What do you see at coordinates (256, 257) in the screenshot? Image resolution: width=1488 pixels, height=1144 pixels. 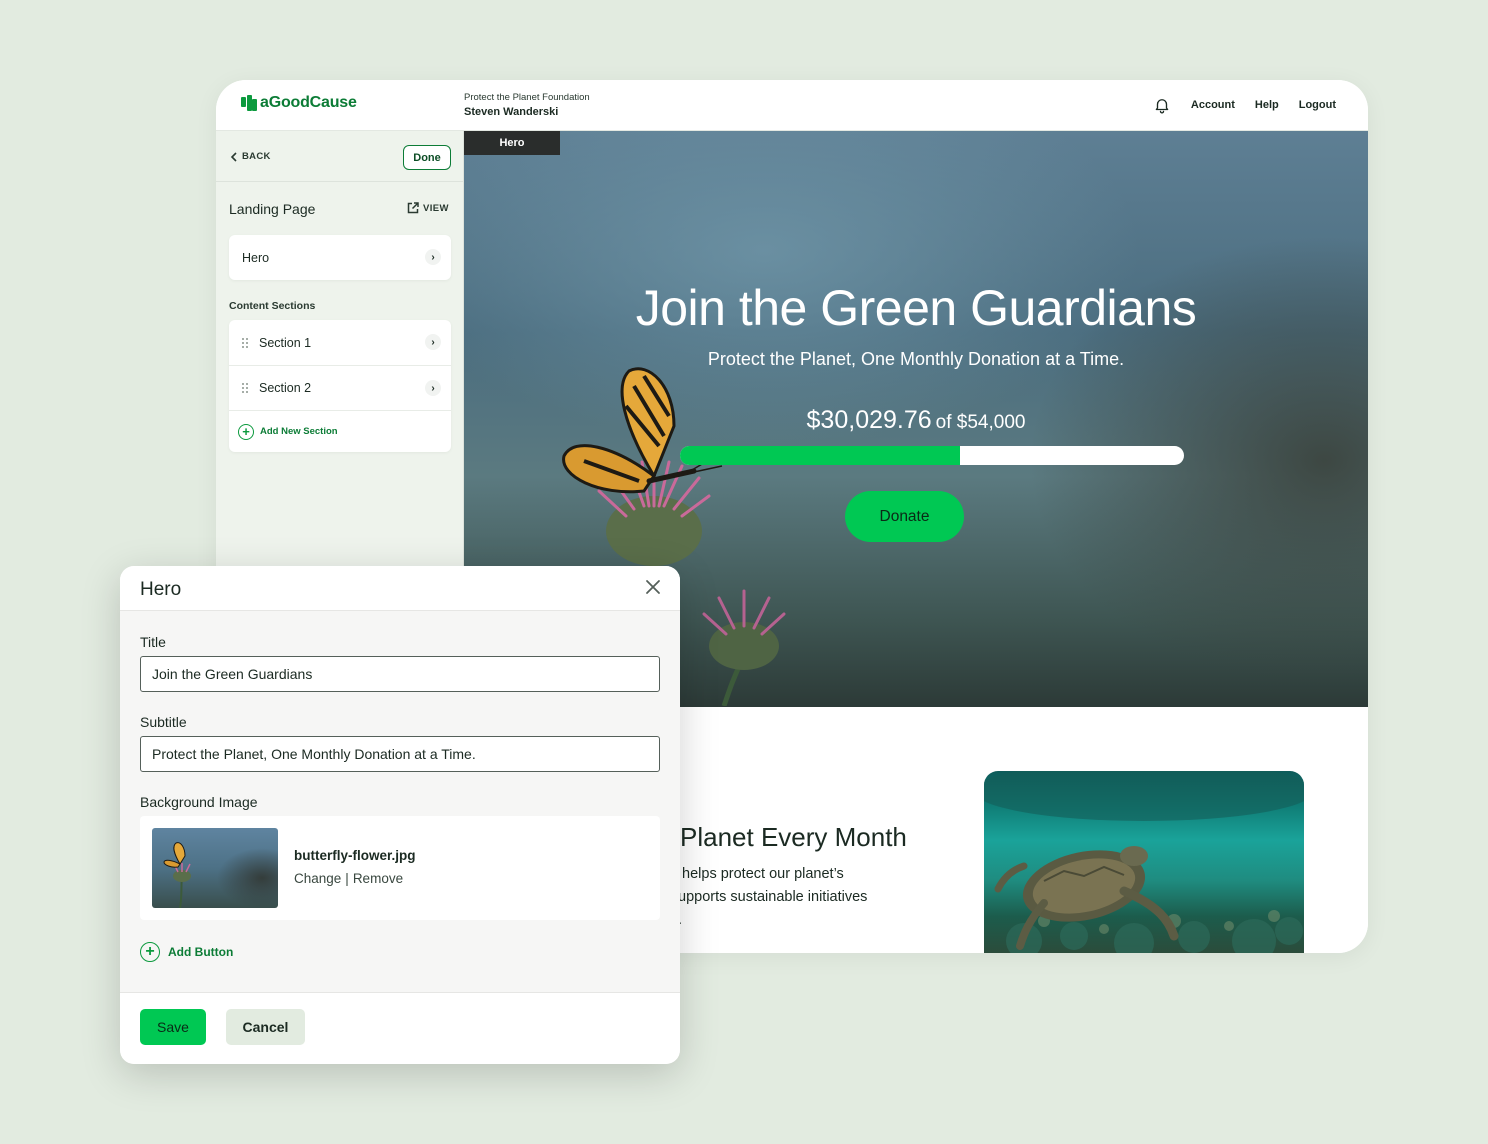 I see `sidebar-item-label: Hero` at bounding box center [256, 257].